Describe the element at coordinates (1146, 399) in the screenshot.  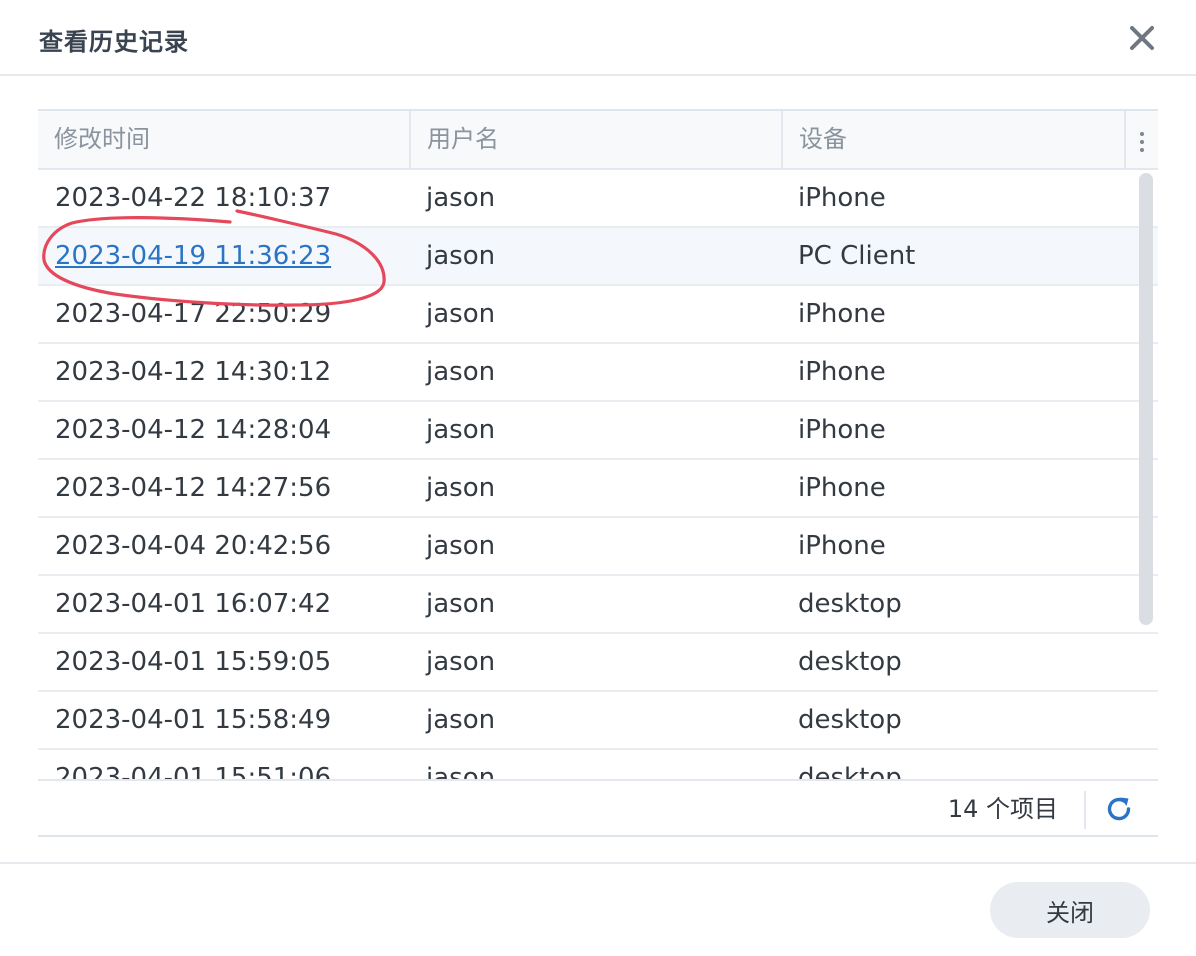
I see `vertical-scrollbar` at that location.